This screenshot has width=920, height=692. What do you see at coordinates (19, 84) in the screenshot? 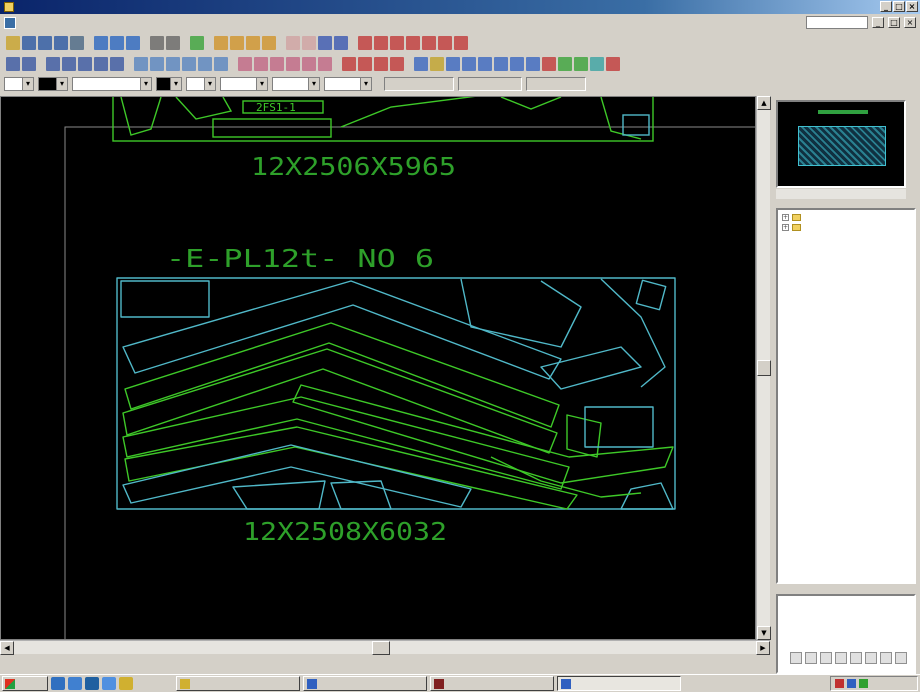
I see `layer-combo` at bounding box center [19, 84].